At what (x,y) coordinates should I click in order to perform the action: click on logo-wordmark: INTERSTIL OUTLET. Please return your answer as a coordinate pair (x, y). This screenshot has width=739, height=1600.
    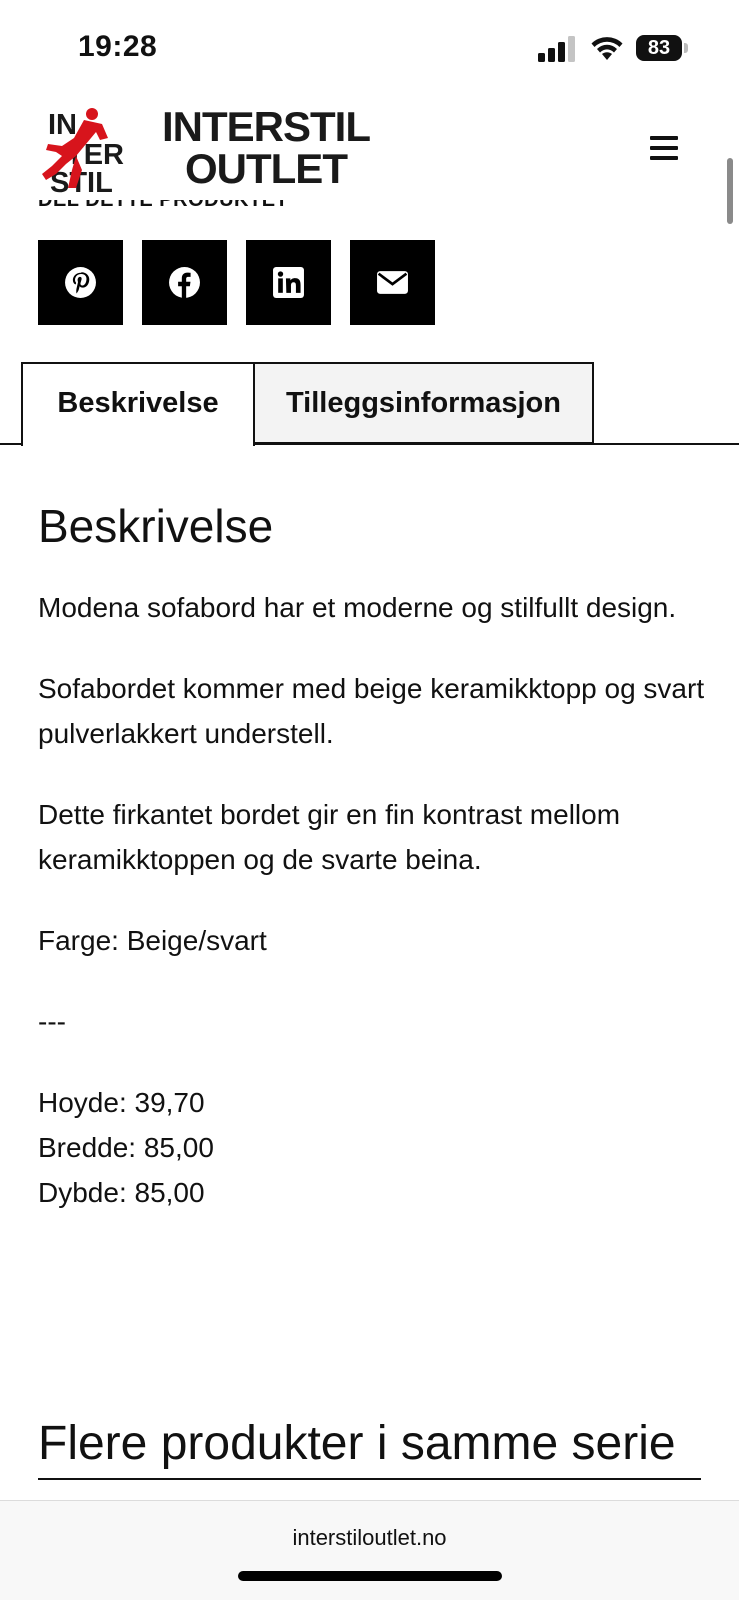
    Looking at the image, I should click on (266, 148).